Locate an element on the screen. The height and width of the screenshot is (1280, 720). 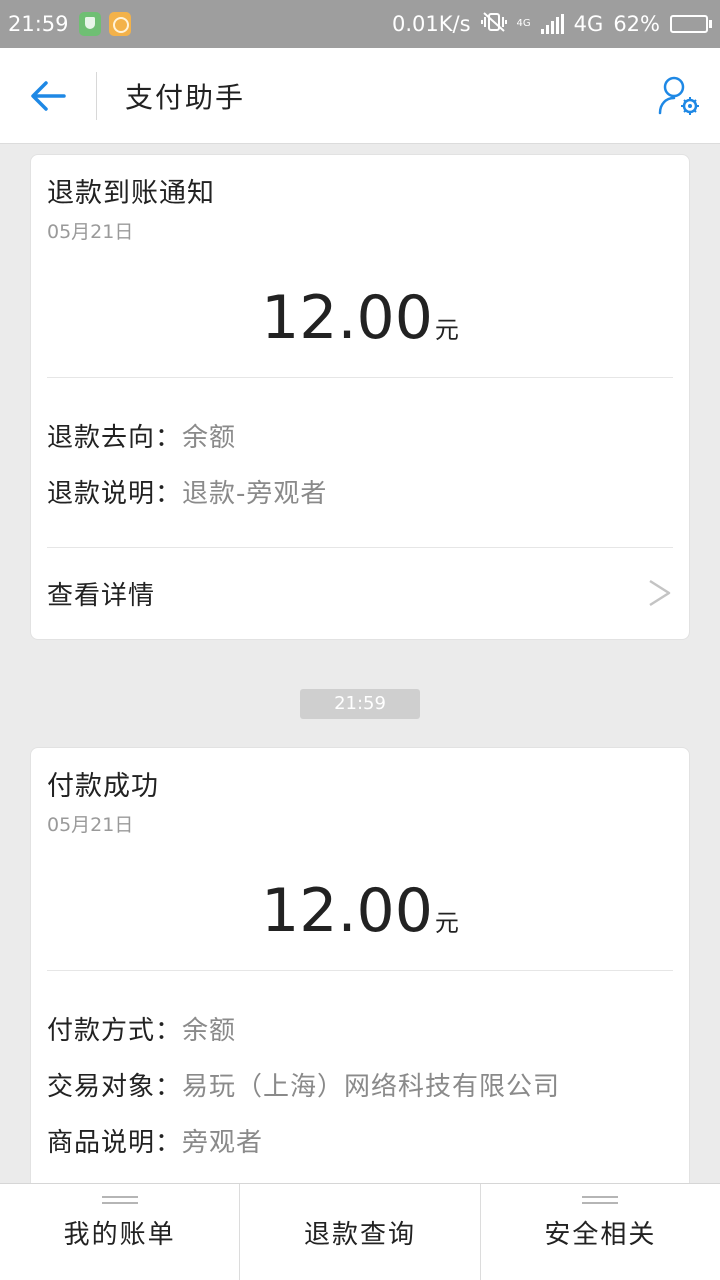
status-time: 21:59 is located at coordinates (38, 24).